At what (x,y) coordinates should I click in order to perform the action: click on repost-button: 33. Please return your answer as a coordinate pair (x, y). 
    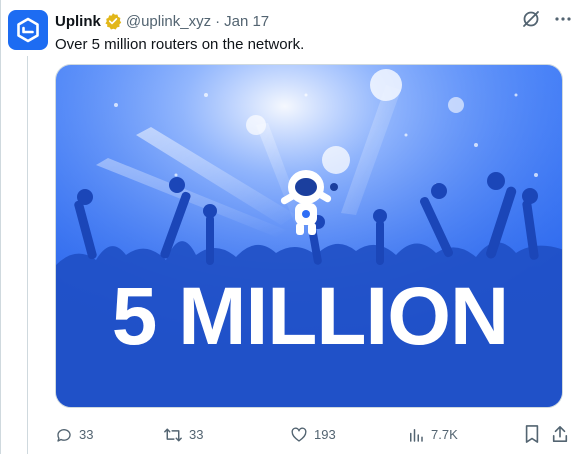
    Looking at the image, I should click on (183, 435).